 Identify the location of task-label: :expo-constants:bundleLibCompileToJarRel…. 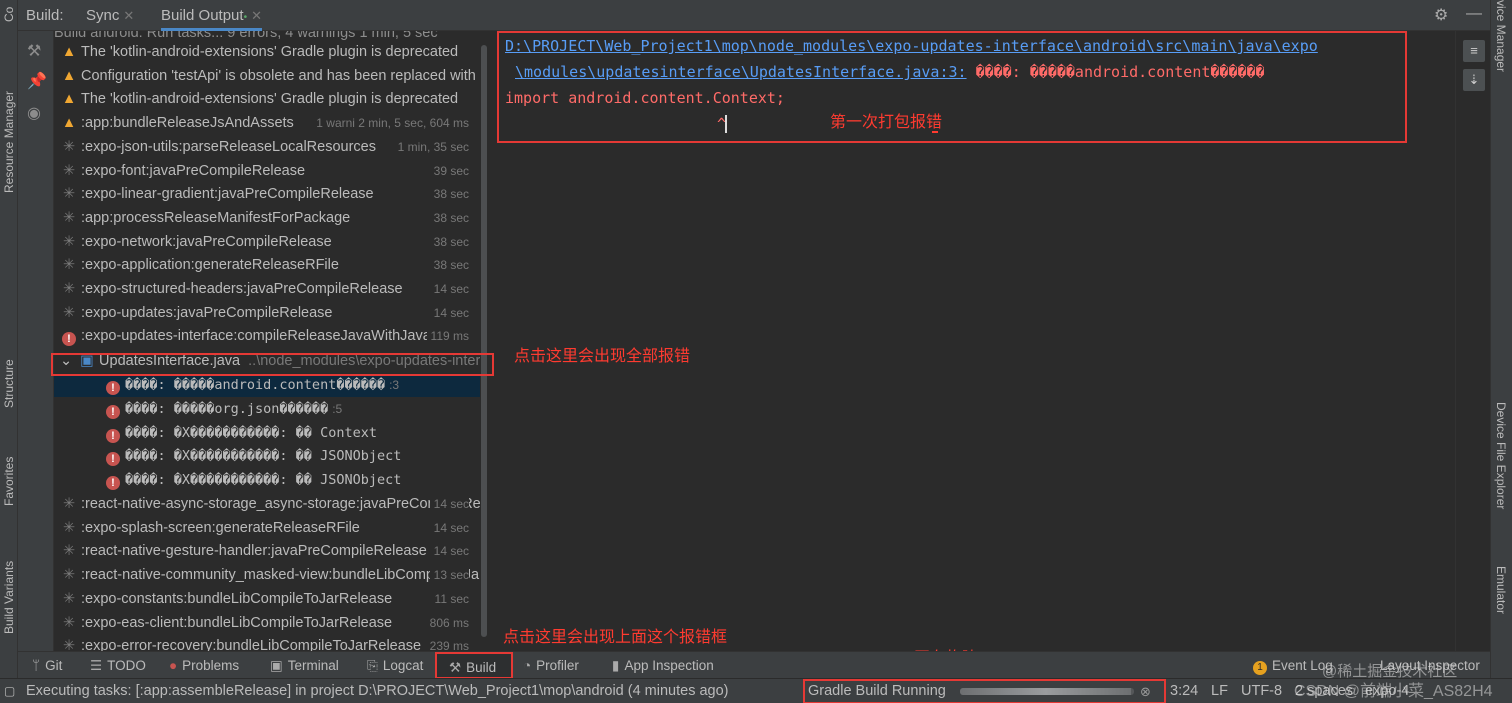
(237, 598).